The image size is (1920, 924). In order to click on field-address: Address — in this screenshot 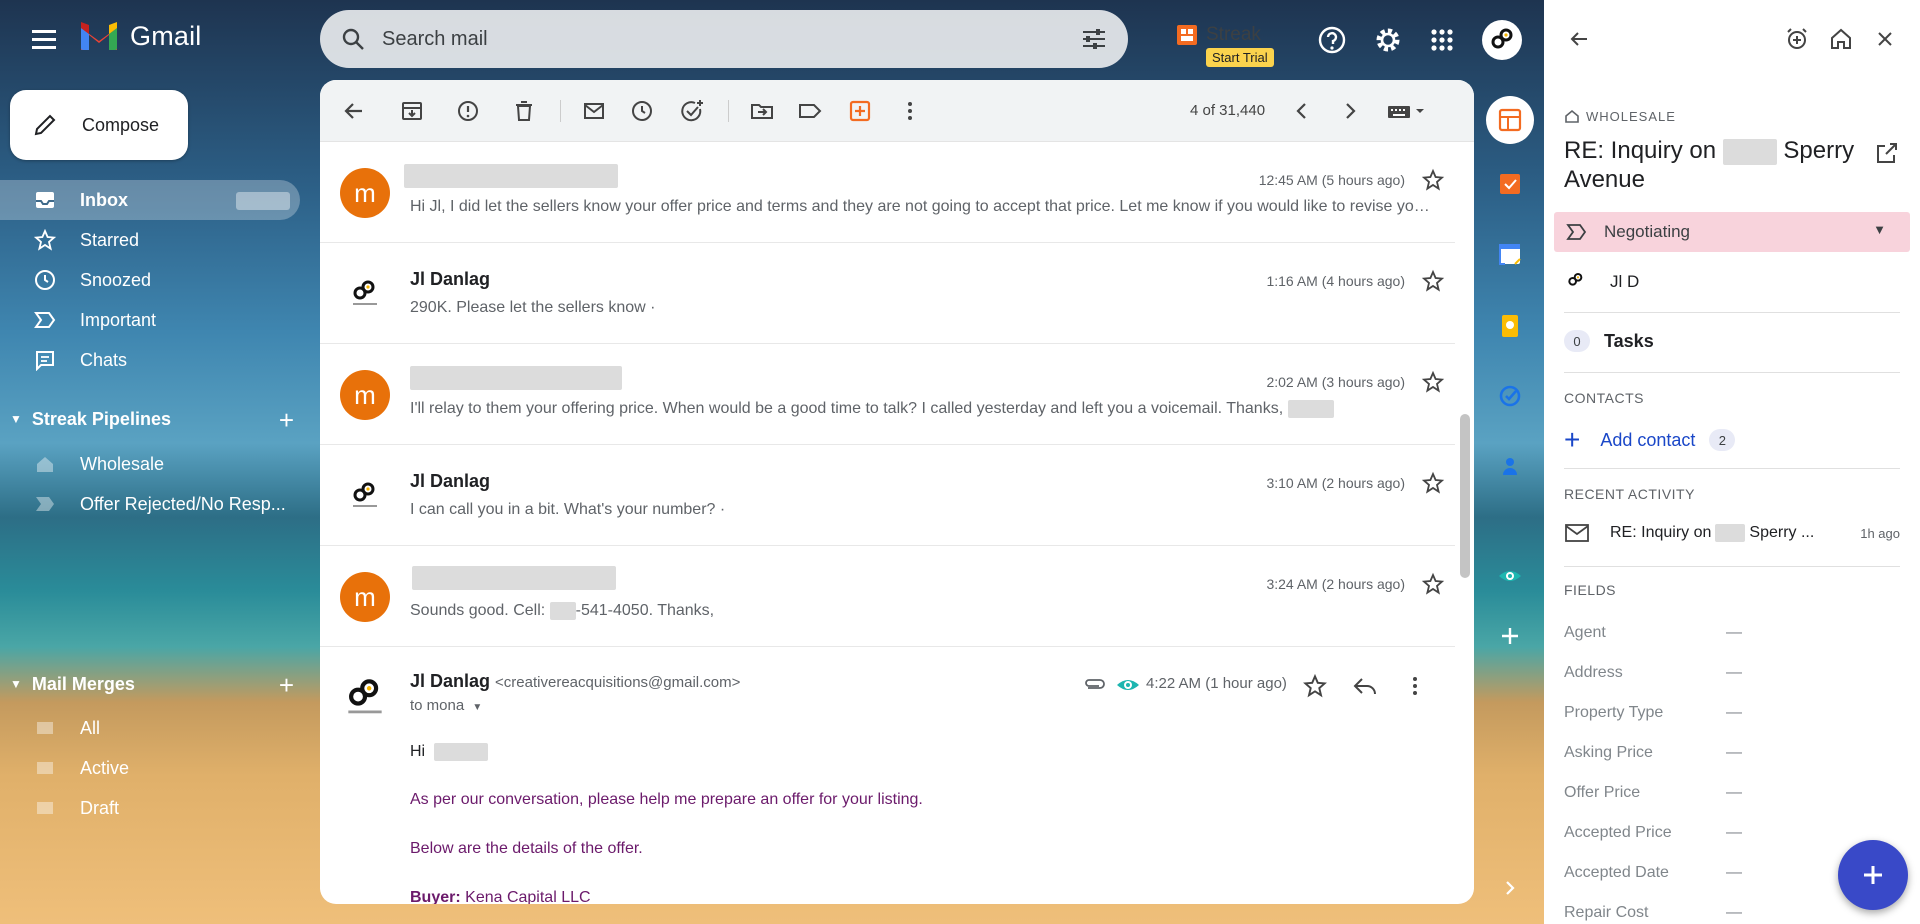, I will do `click(1732, 679)`.